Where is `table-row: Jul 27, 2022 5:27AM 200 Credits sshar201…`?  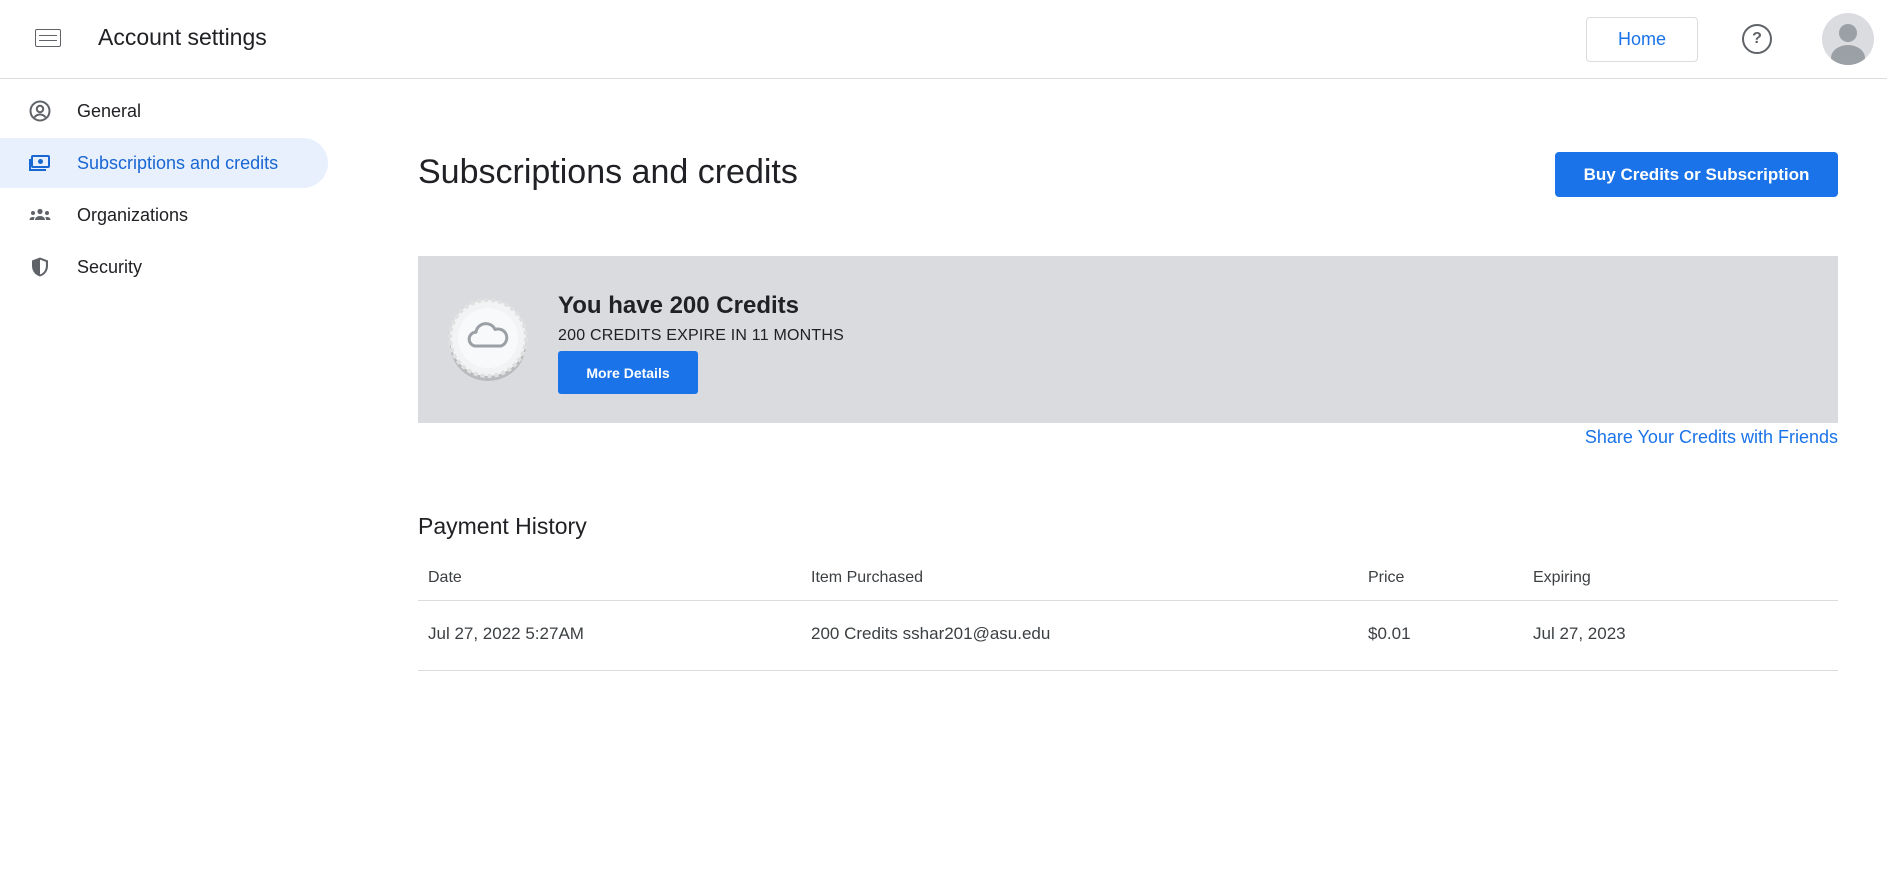
table-row: Jul 27, 2022 5:27AM 200 Credits sshar201… is located at coordinates (1128, 636).